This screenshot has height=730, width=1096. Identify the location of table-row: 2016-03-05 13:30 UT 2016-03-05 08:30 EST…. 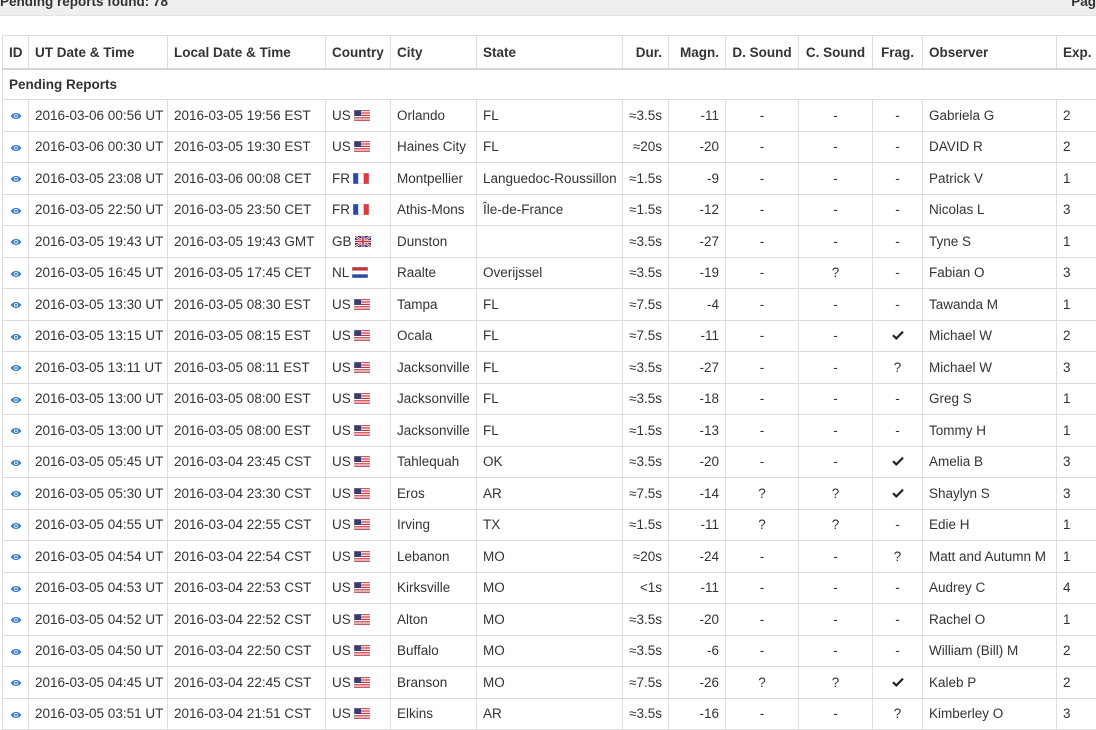
(549, 305).